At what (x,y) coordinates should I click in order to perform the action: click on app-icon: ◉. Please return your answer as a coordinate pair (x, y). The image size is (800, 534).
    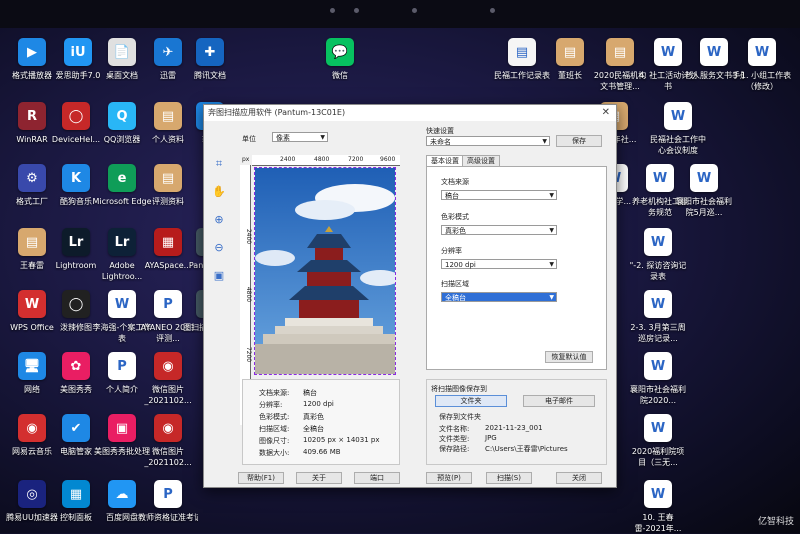
    Looking at the image, I should click on (168, 366).